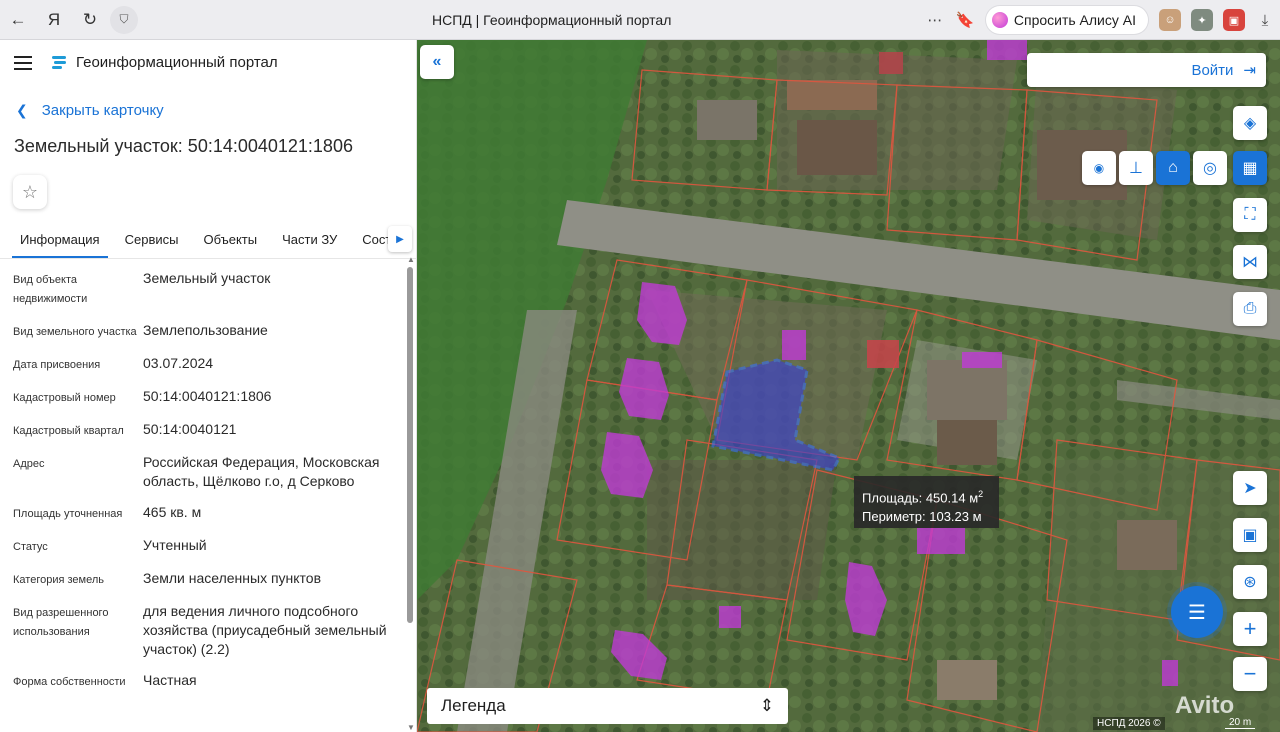 The height and width of the screenshot is (732, 1280). Describe the element at coordinates (178, 363) in the screenshot. I see `info-value: 03.07.2024` at that location.